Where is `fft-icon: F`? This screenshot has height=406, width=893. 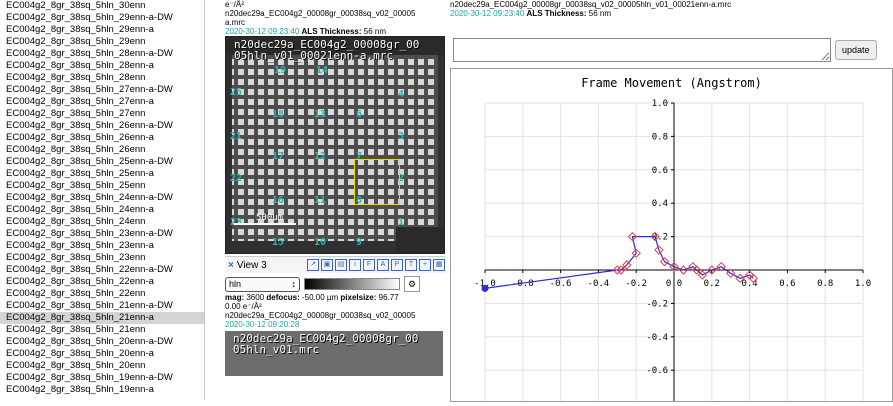
fft-icon: F is located at coordinates (369, 265).